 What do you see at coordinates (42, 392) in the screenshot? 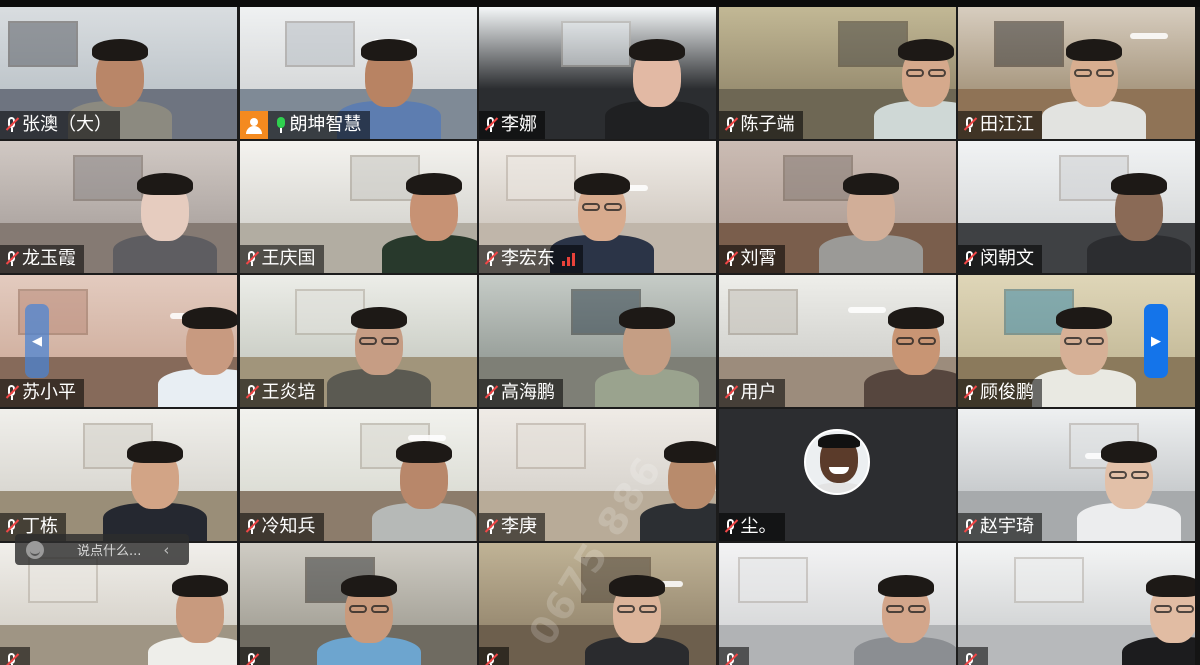
I see `participant-name-tag: 苏小平` at bounding box center [42, 392].